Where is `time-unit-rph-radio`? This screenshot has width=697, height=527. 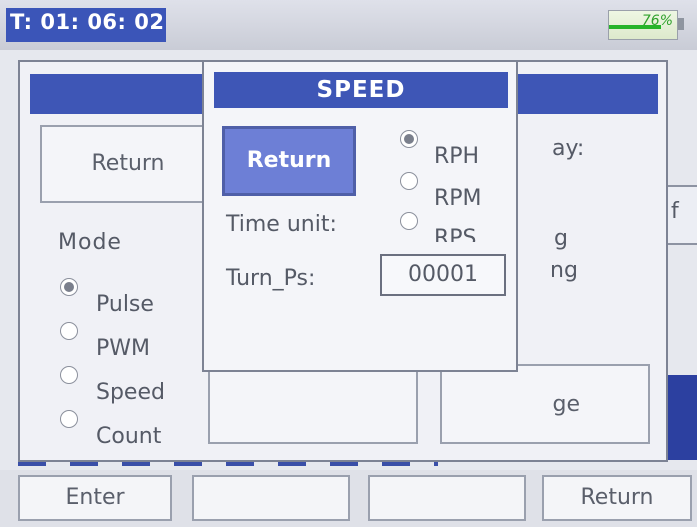
time-unit-rph-radio is located at coordinates (409, 139).